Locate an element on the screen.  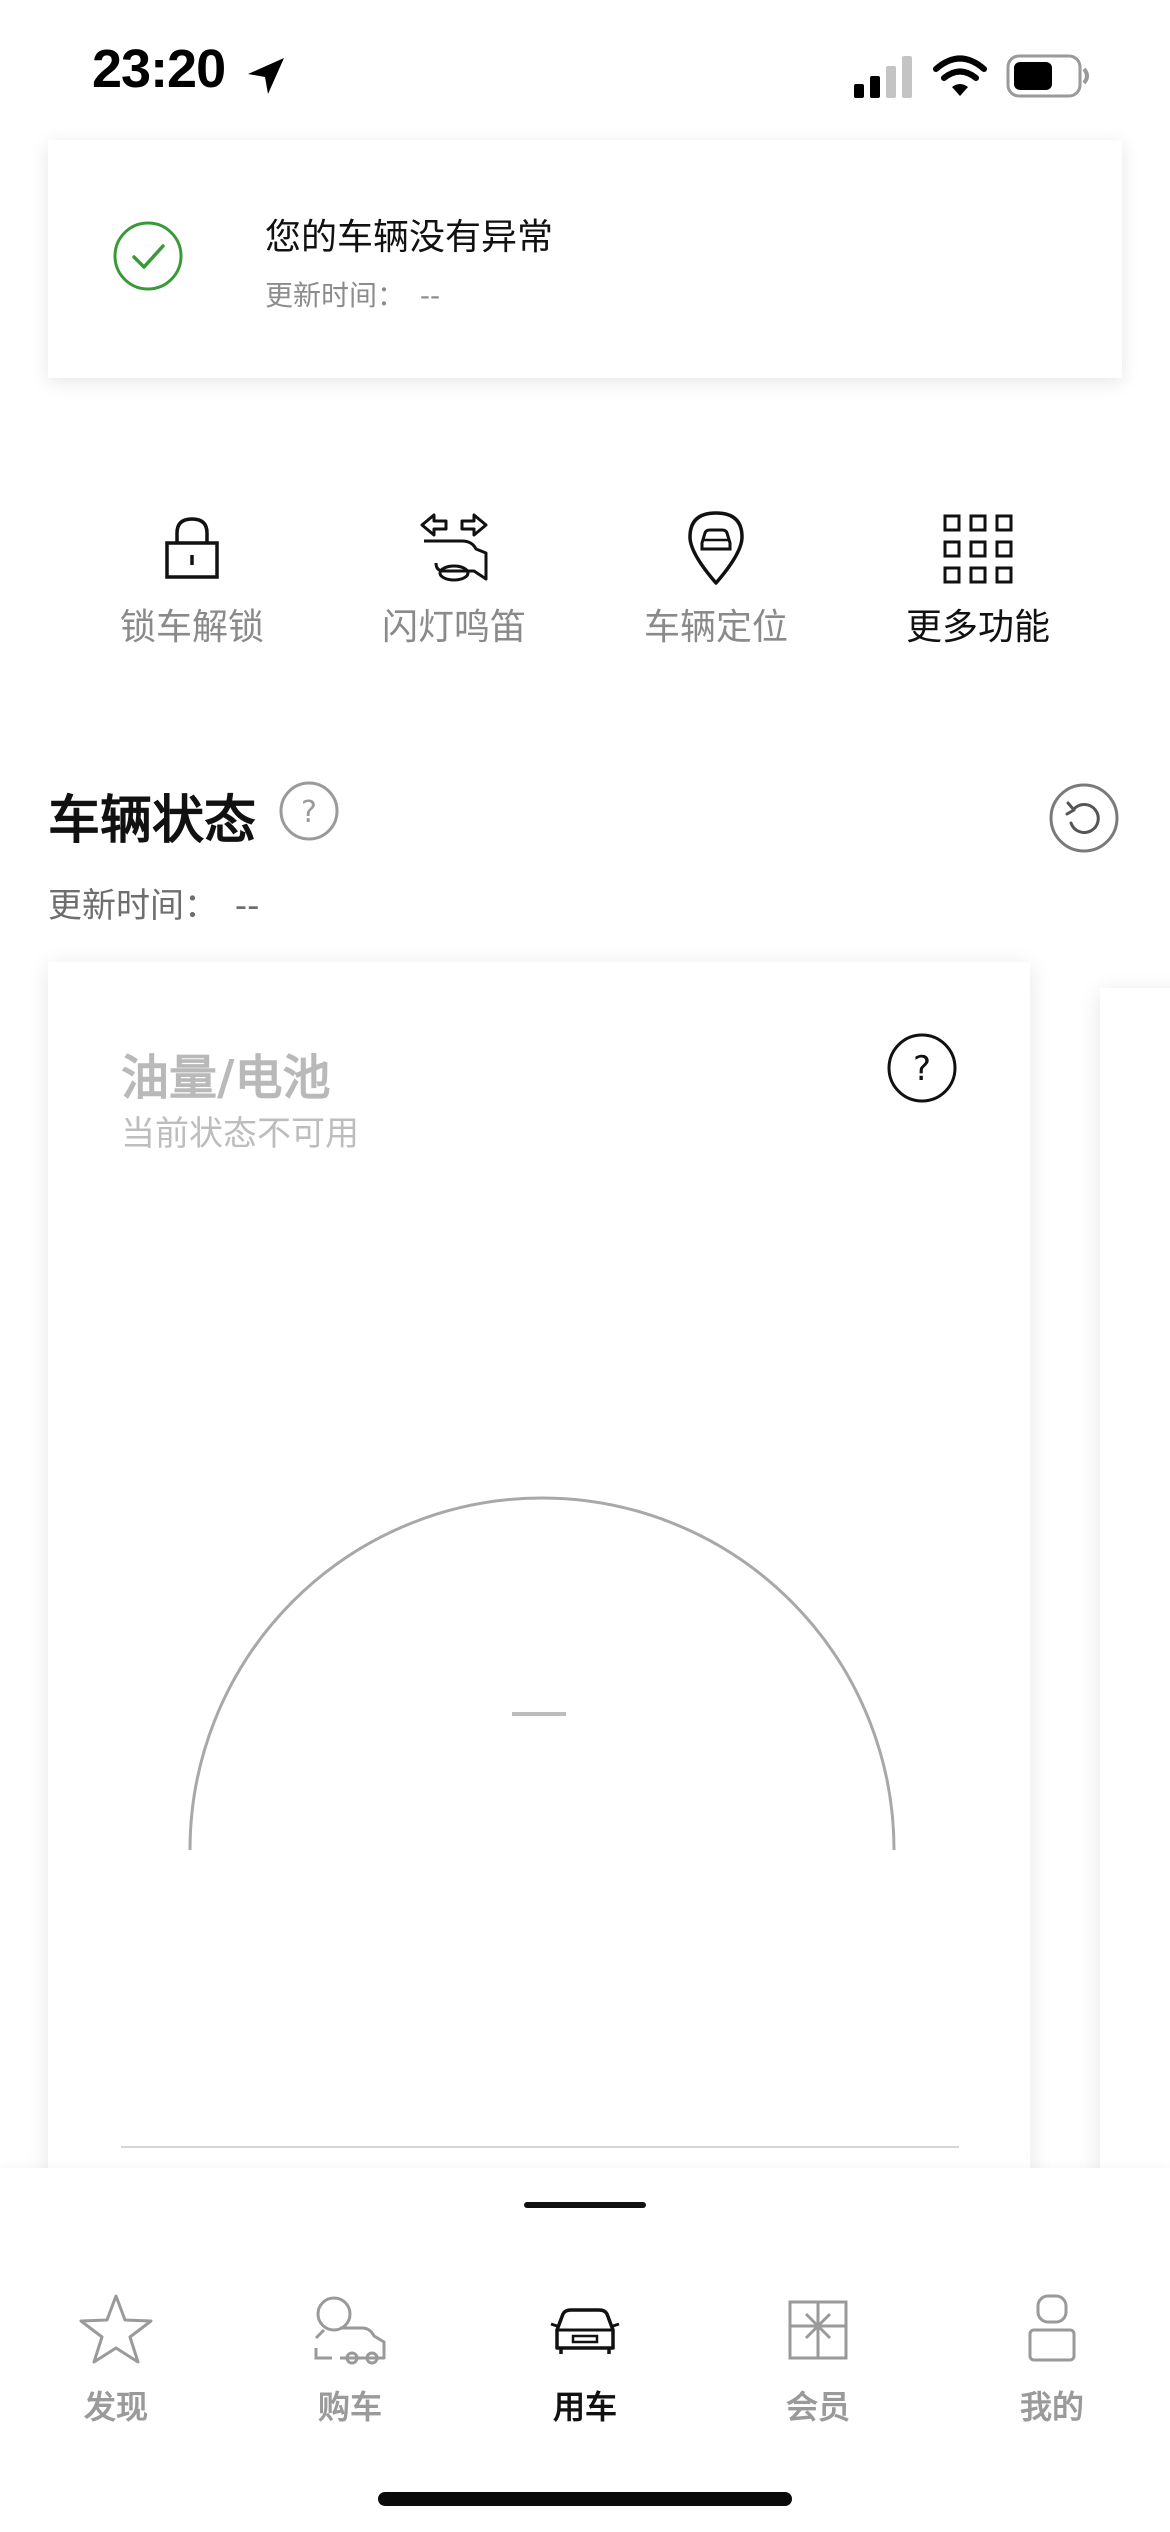
flash-horn-icon is located at coordinates (454, 547).